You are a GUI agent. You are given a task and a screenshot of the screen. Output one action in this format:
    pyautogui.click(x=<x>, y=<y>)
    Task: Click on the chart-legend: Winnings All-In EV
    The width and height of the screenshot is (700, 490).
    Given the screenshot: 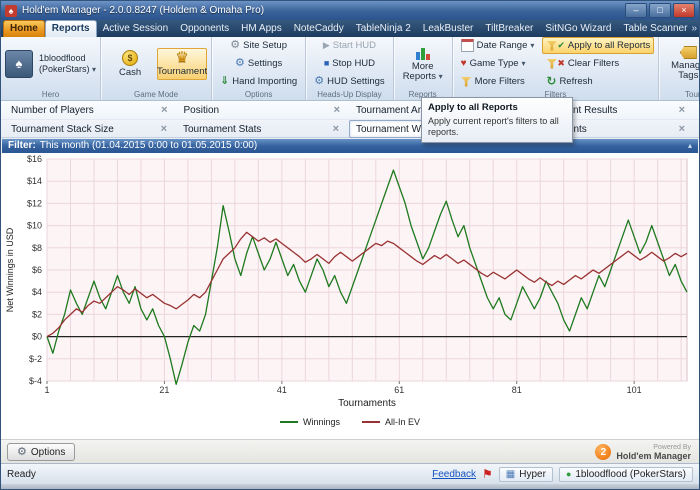 What is the action you would take?
    pyautogui.click(x=350, y=422)
    